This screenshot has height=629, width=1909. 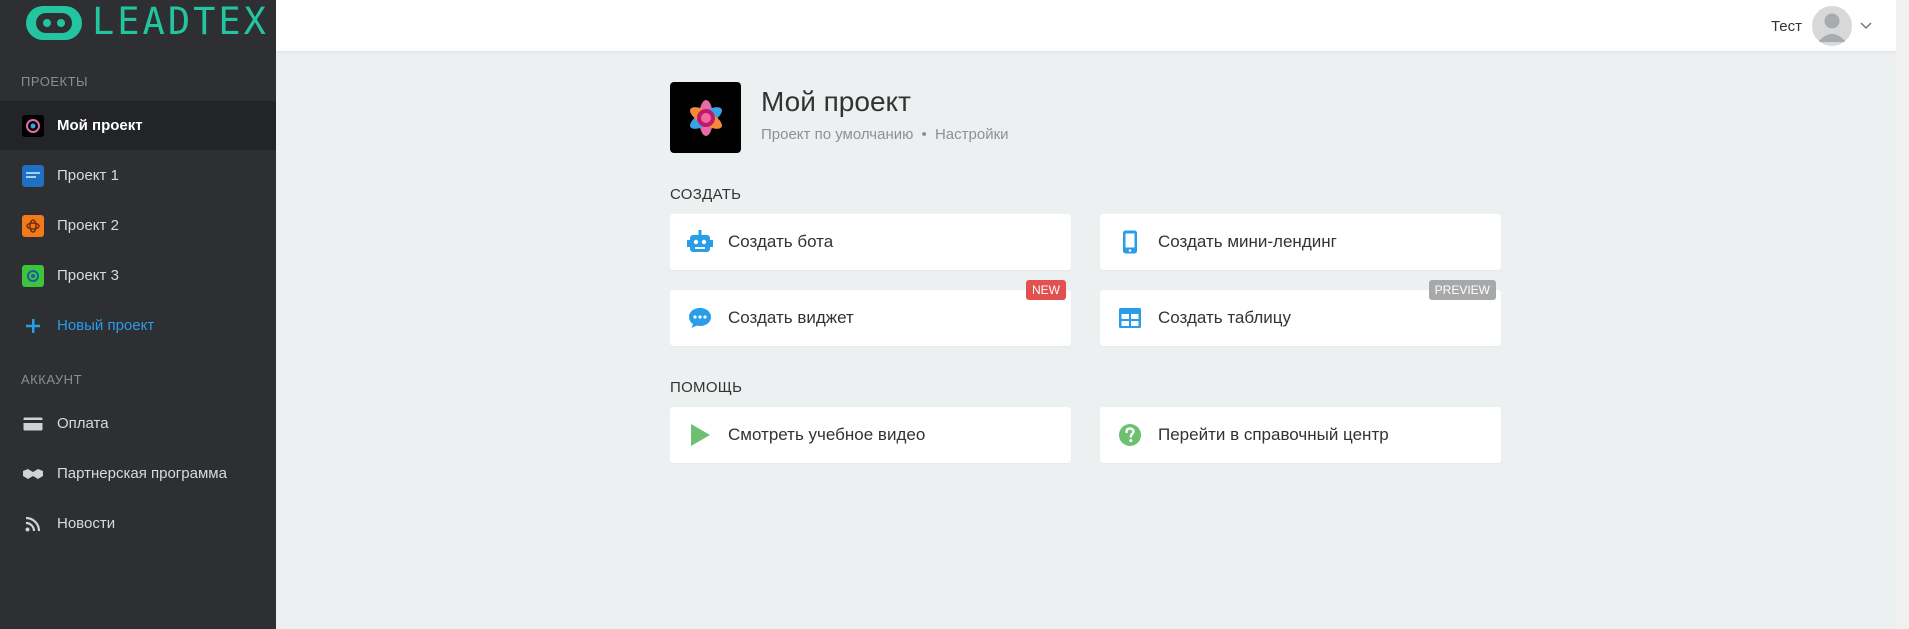 I want to click on user-menu: Тест, so click(x=1821, y=26).